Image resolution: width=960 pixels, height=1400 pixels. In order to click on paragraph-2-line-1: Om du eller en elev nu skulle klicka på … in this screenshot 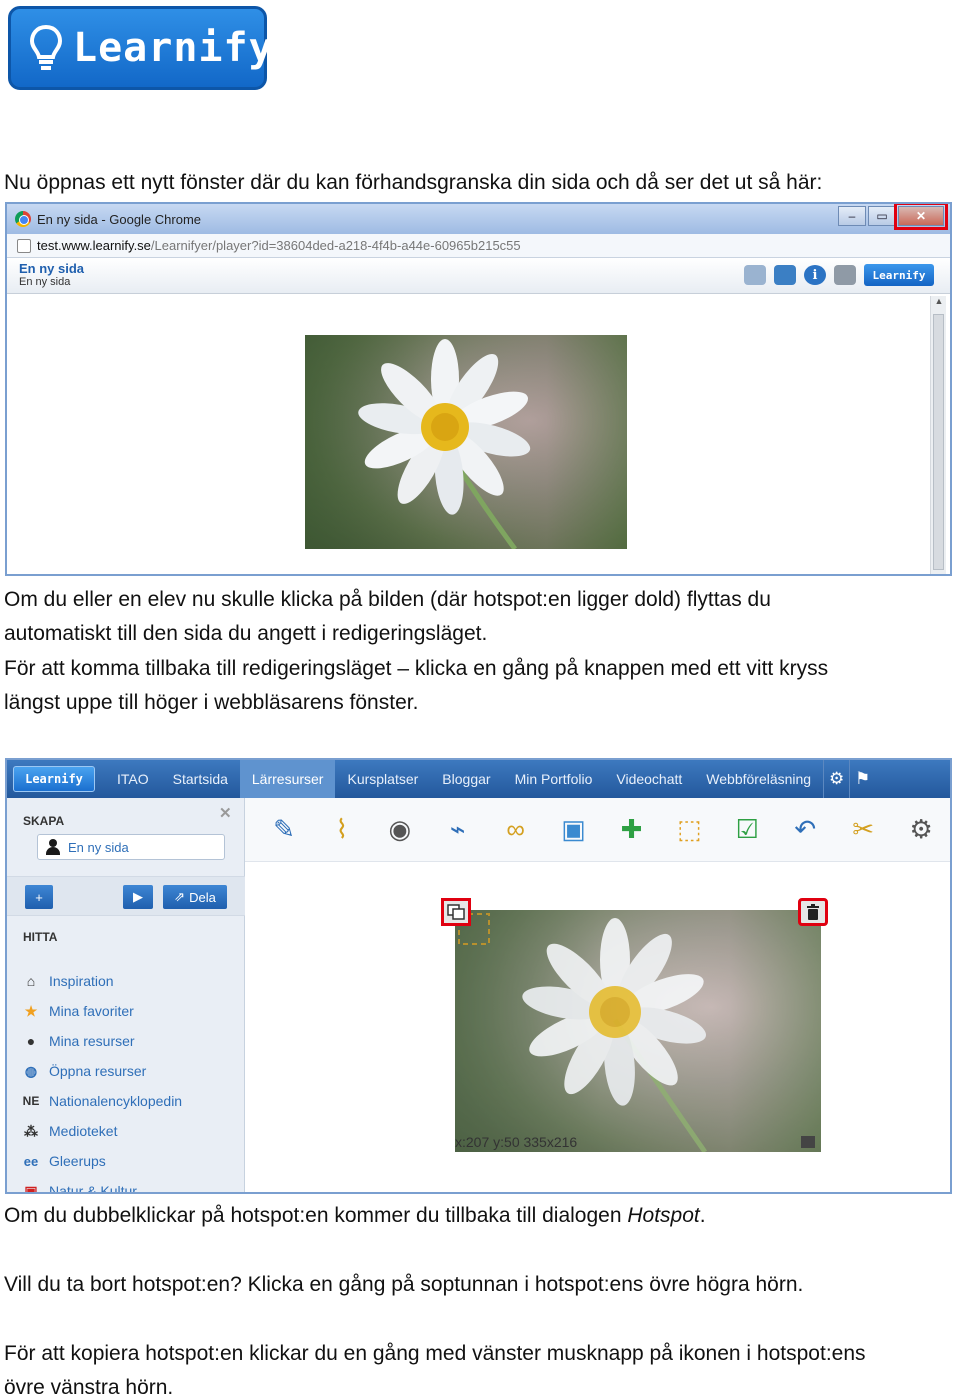, I will do `click(387, 599)`.